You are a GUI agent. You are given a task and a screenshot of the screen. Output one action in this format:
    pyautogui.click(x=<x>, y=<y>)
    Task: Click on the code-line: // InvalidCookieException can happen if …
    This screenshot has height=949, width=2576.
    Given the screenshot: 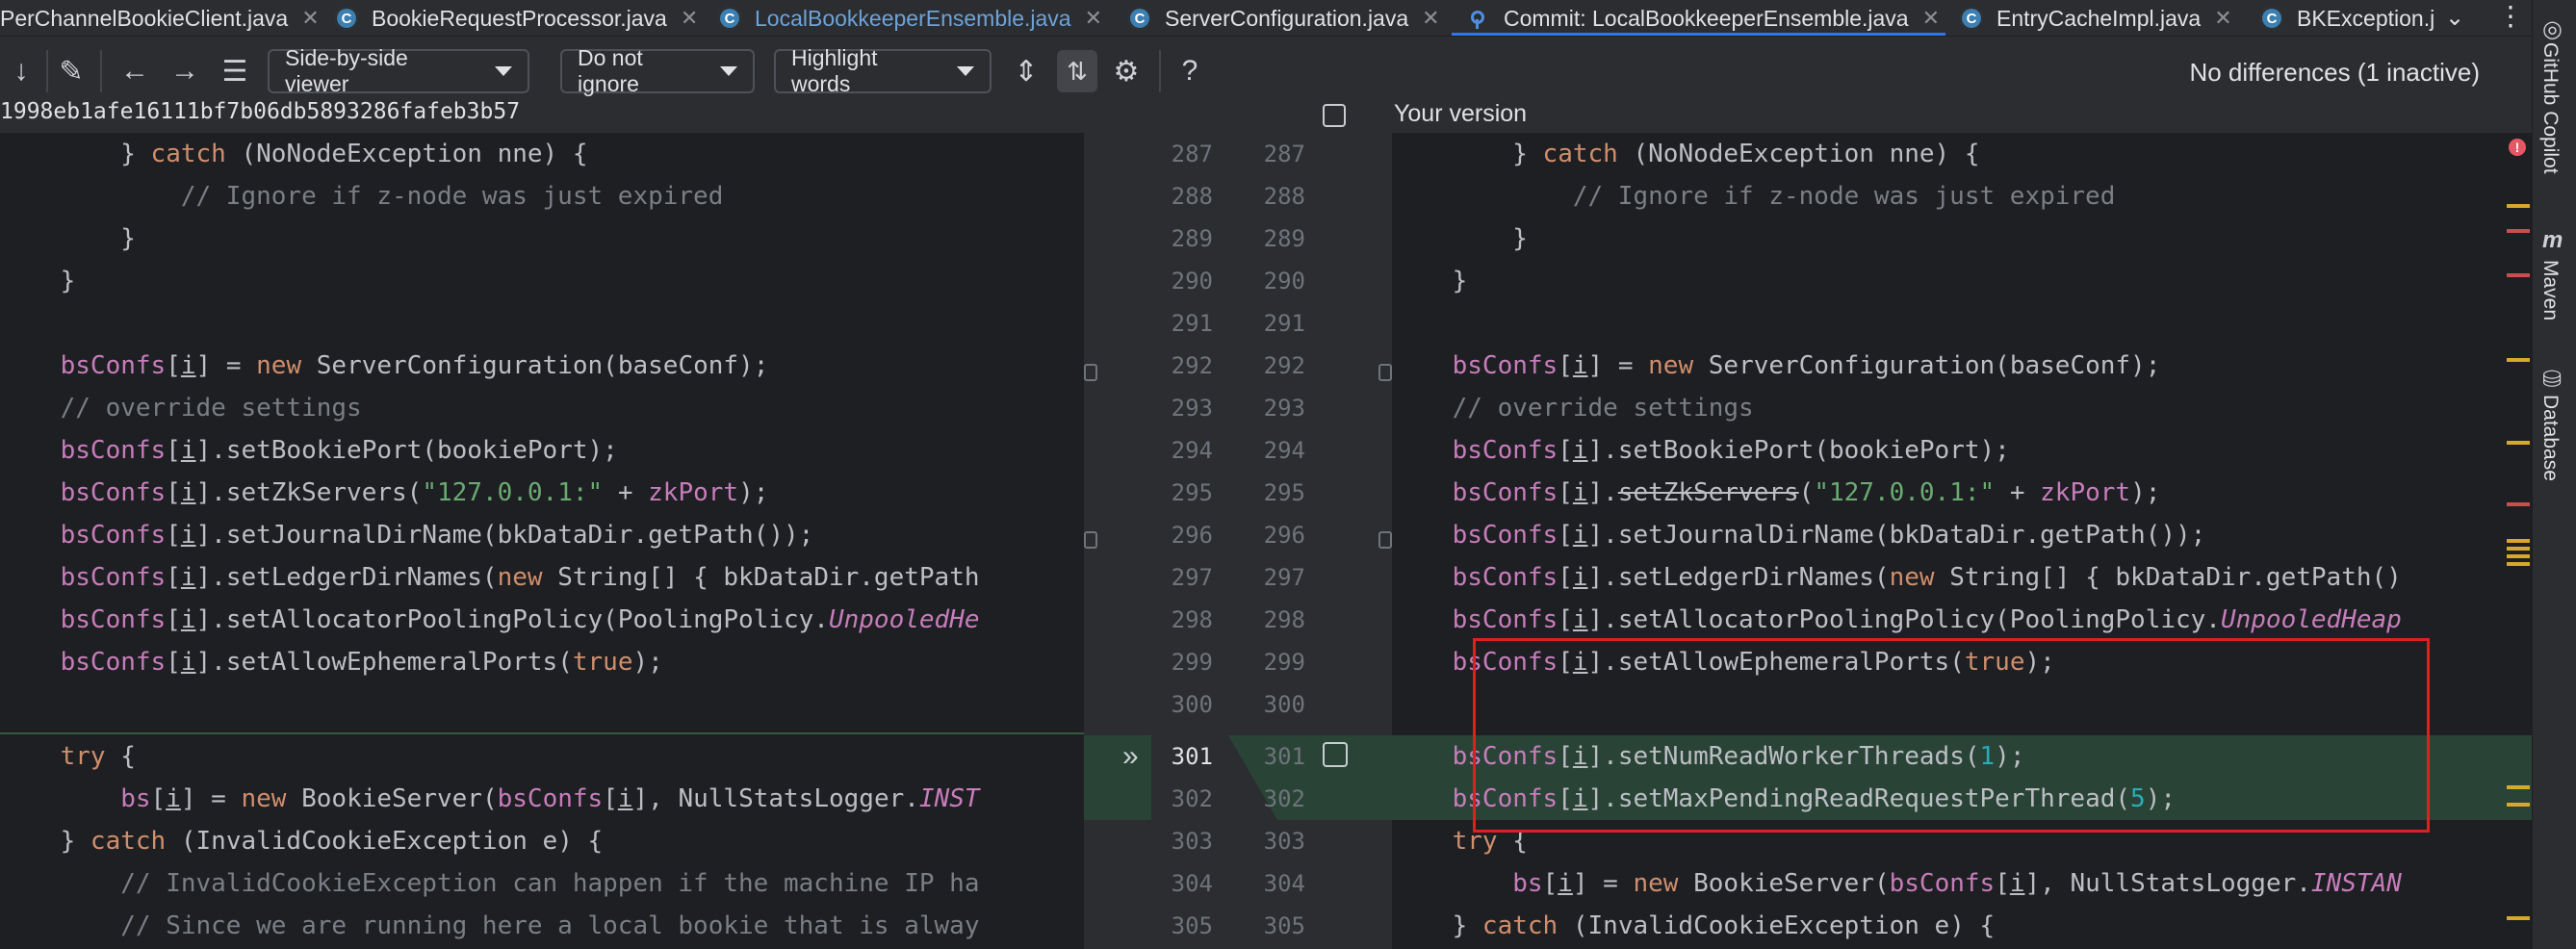 What is the action you would take?
    pyautogui.click(x=542, y=883)
    